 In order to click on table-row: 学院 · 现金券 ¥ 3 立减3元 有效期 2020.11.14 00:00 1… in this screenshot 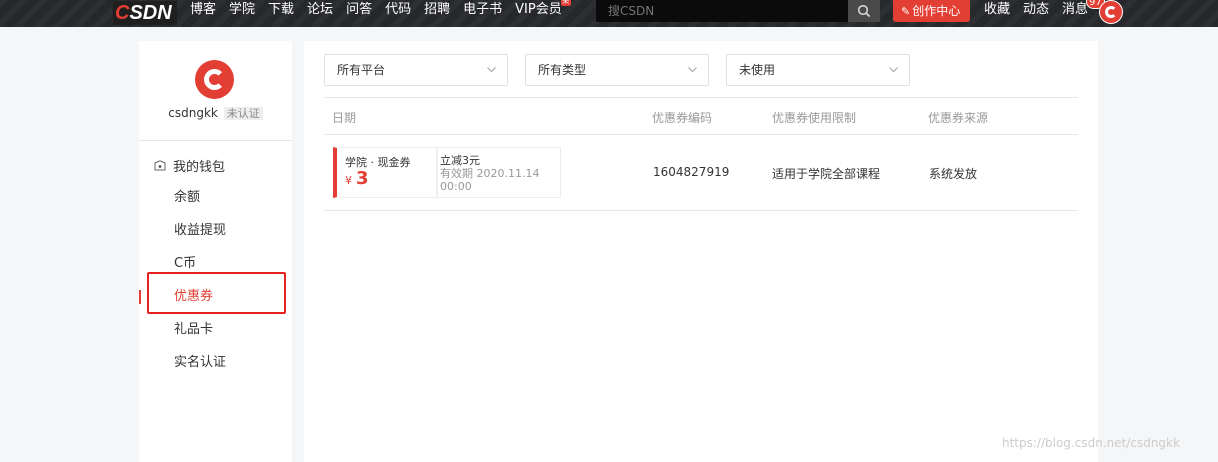, I will do `click(701, 173)`.